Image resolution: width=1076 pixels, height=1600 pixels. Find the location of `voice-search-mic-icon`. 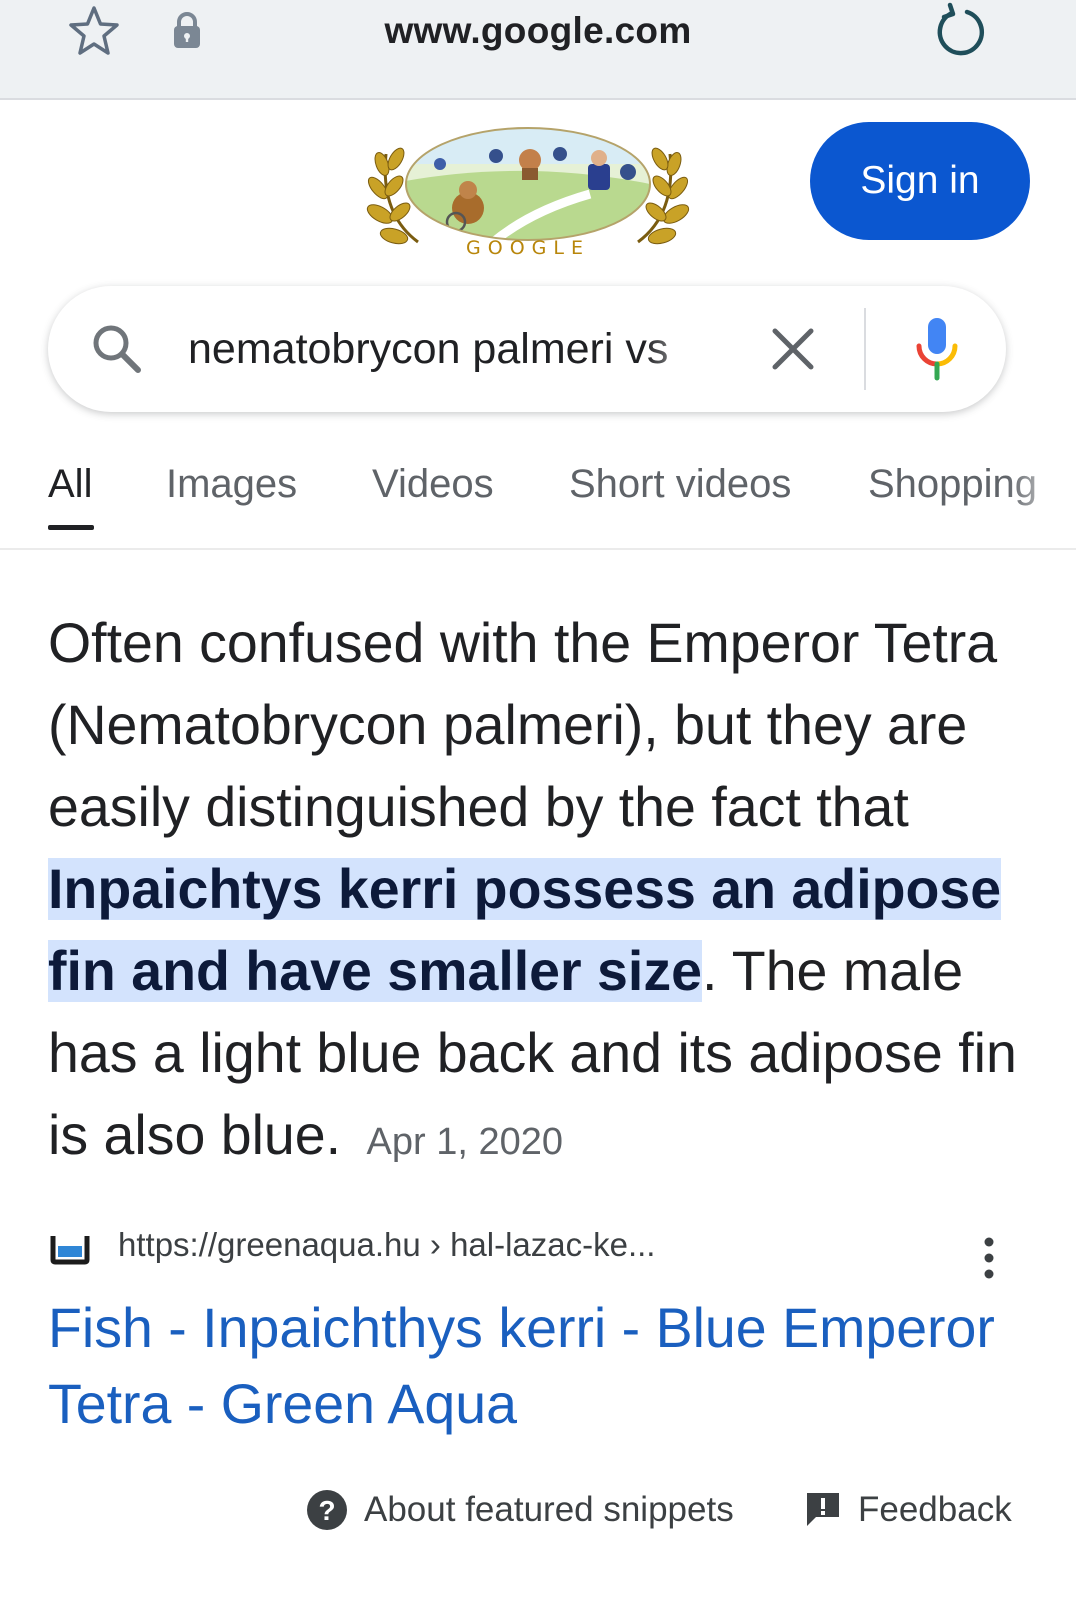

voice-search-mic-icon is located at coordinates (937, 349).